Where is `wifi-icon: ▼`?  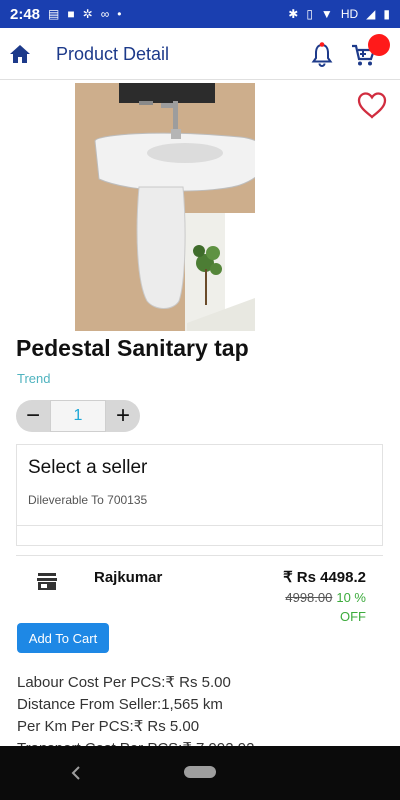 wifi-icon: ▼ is located at coordinates (326, 14).